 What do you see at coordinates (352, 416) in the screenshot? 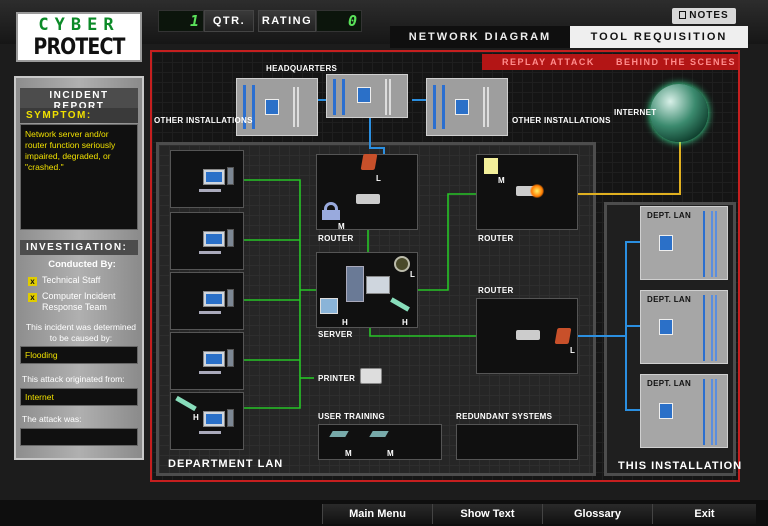
I see `user-training-label: USER TRAINING` at bounding box center [352, 416].